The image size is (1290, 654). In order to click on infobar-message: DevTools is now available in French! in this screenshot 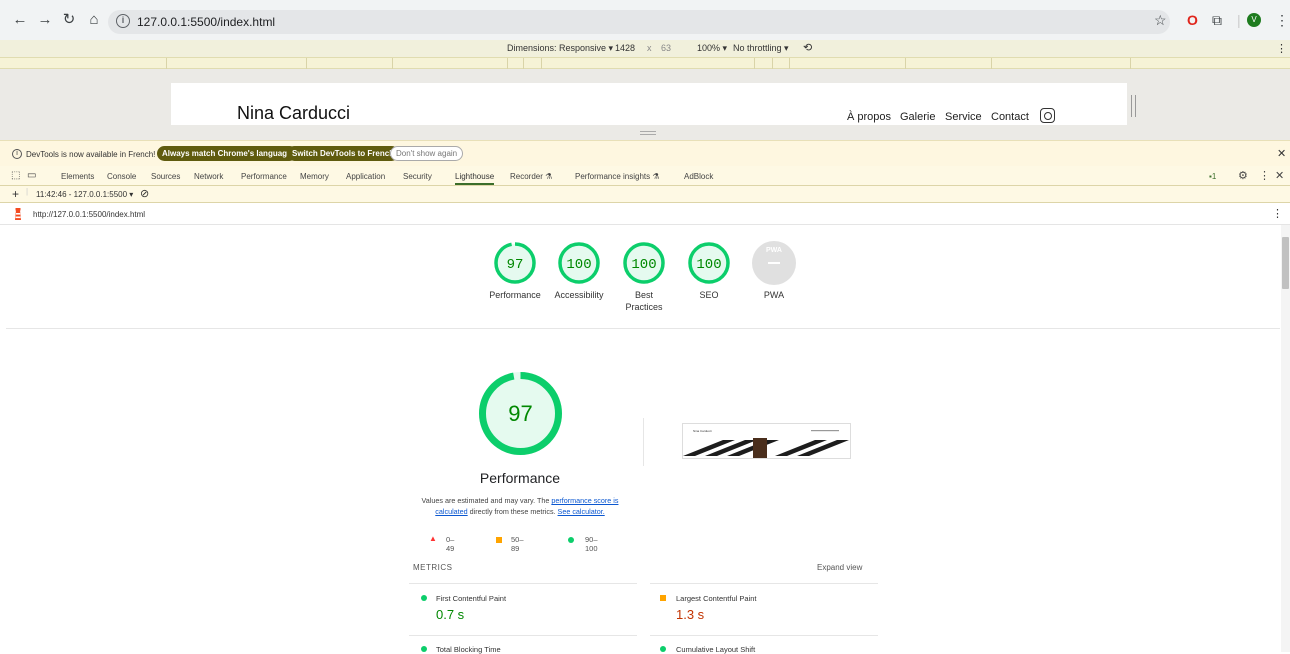, I will do `click(91, 154)`.